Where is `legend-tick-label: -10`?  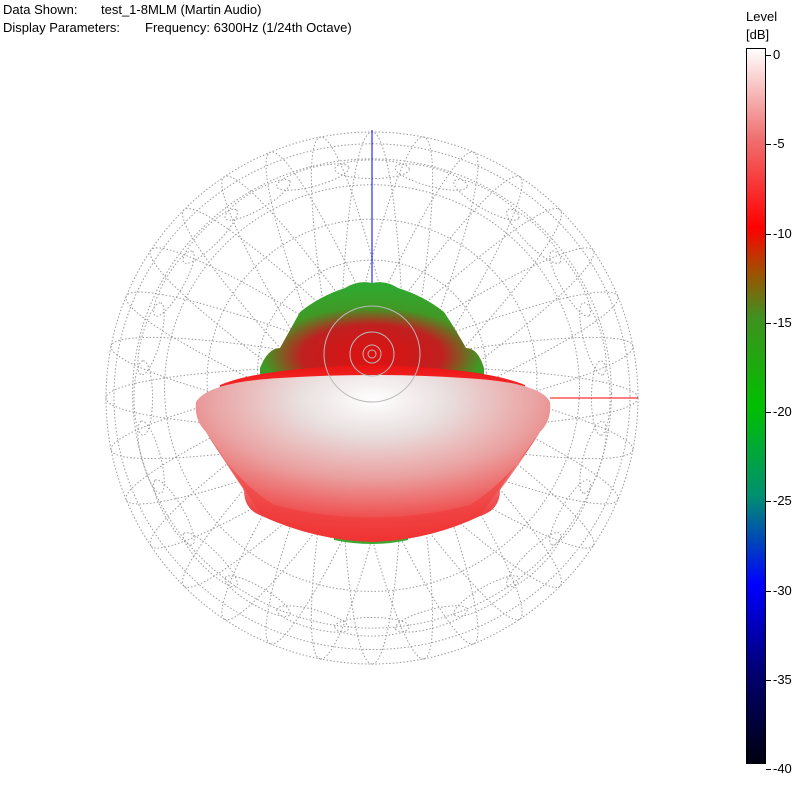
legend-tick-label: -10 is located at coordinates (782, 233).